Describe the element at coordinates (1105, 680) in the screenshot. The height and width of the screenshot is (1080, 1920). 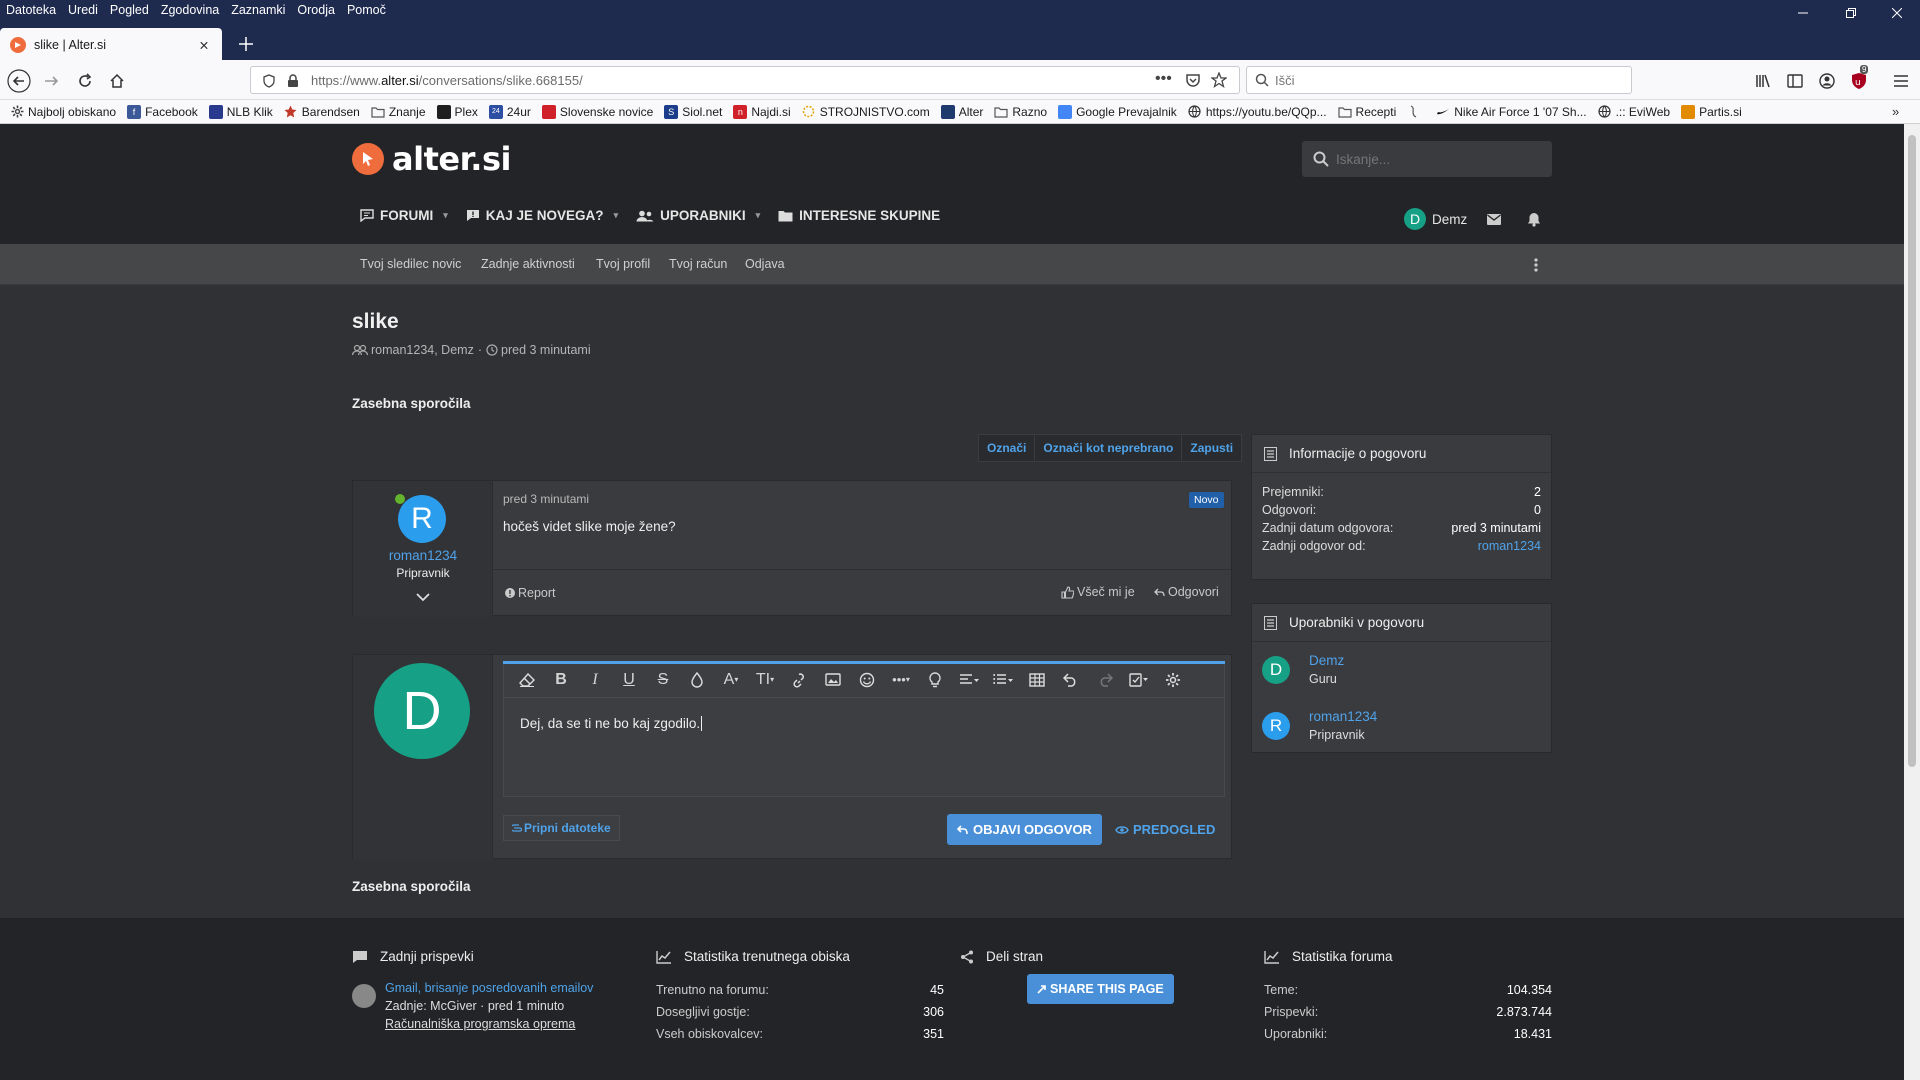
I see `redo-icon` at that location.